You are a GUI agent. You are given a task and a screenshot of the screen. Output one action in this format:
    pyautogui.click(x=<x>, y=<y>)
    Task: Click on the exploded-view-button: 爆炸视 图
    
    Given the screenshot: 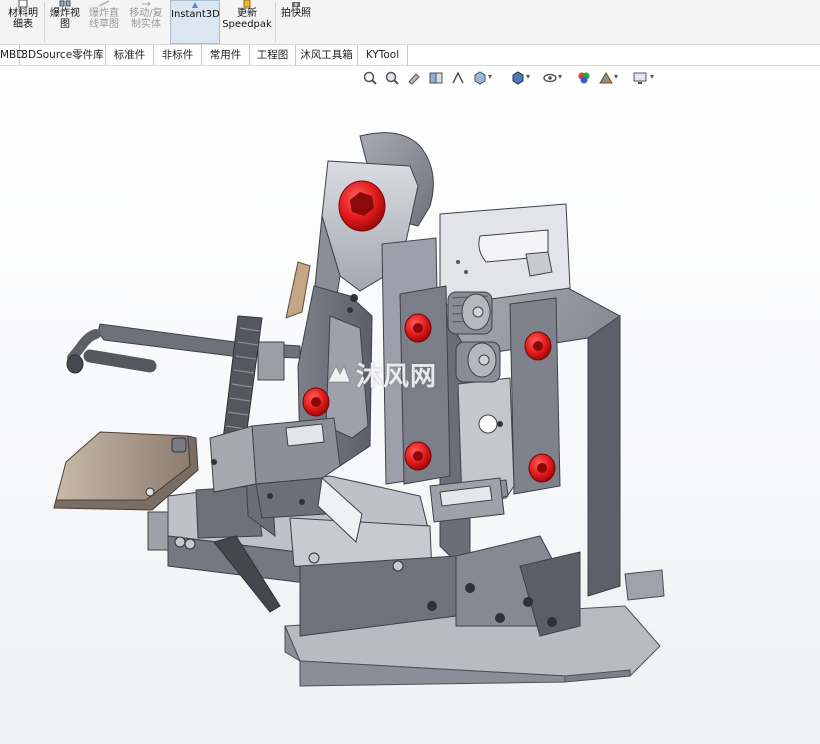 What is the action you would take?
    pyautogui.click(x=65, y=22)
    